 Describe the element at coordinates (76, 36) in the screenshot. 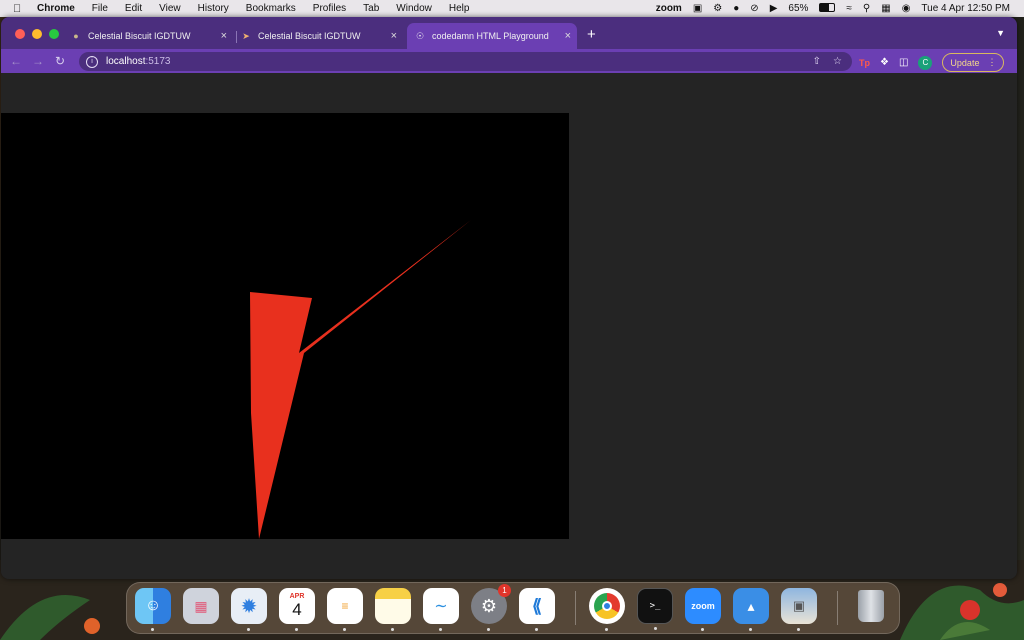

I see `biscuit-icon: ●` at that location.